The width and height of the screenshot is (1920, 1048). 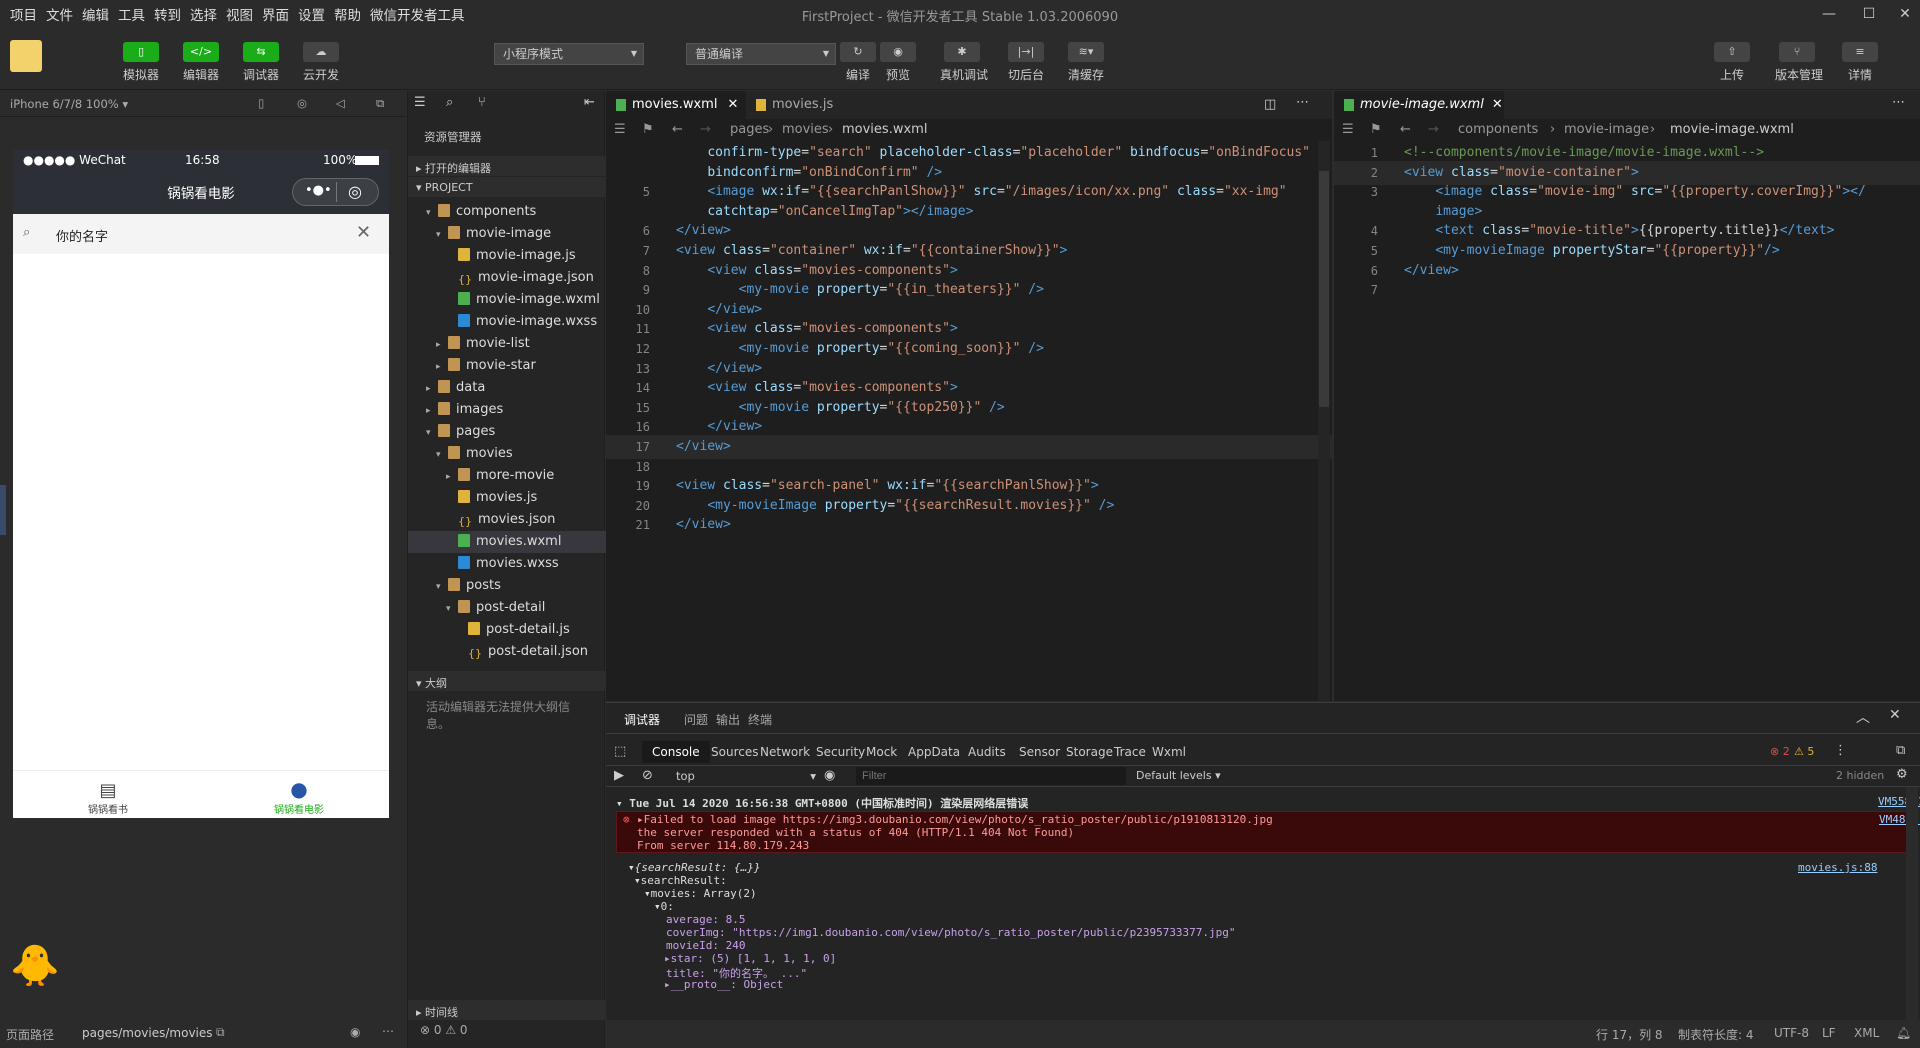 What do you see at coordinates (1863, 717) in the screenshot?
I see `chevron-up-icon: ︿` at bounding box center [1863, 717].